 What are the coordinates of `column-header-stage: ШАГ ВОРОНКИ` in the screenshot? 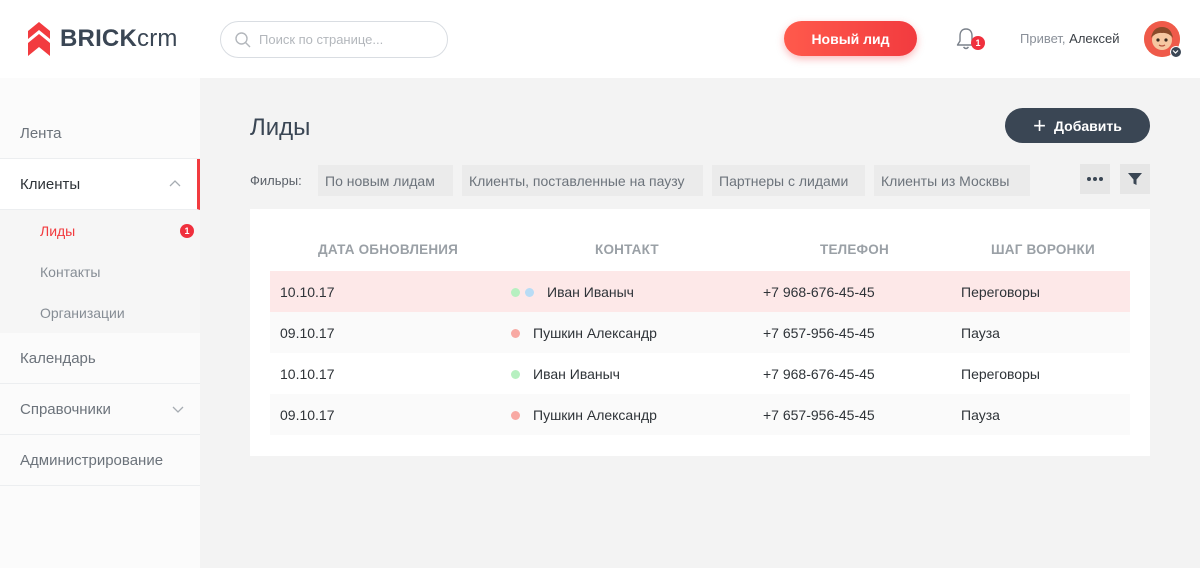 It's located at (1043, 249).